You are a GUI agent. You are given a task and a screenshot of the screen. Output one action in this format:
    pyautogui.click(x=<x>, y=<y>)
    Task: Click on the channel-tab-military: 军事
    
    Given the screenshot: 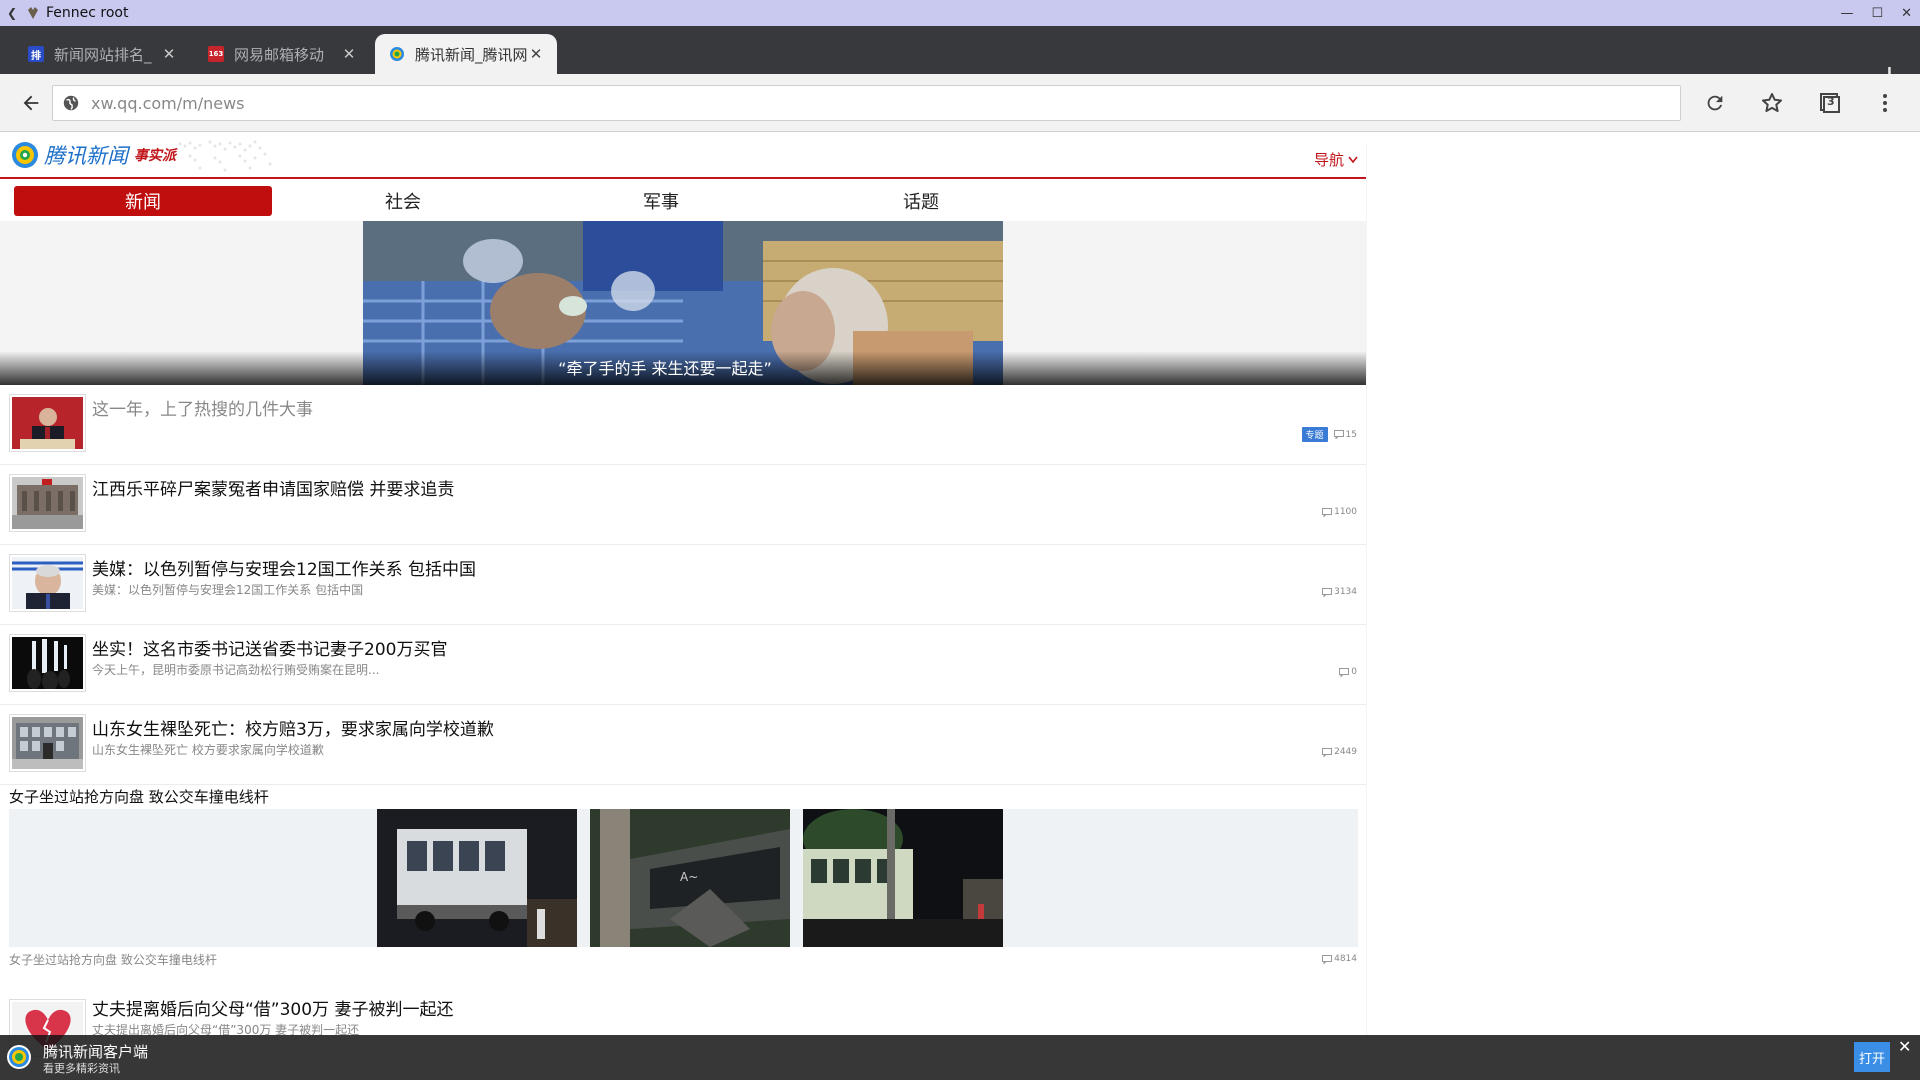 What is the action you would take?
    pyautogui.click(x=661, y=201)
    